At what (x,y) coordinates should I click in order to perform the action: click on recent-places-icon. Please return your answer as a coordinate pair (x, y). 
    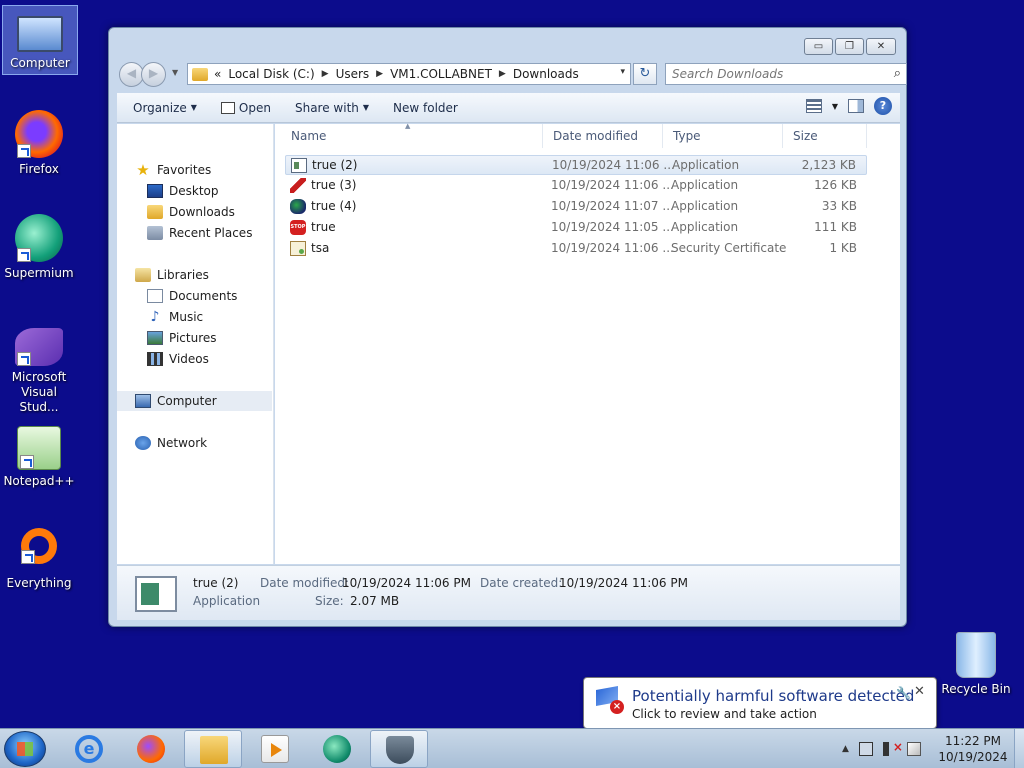
    Looking at the image, I should click on (155, 233).